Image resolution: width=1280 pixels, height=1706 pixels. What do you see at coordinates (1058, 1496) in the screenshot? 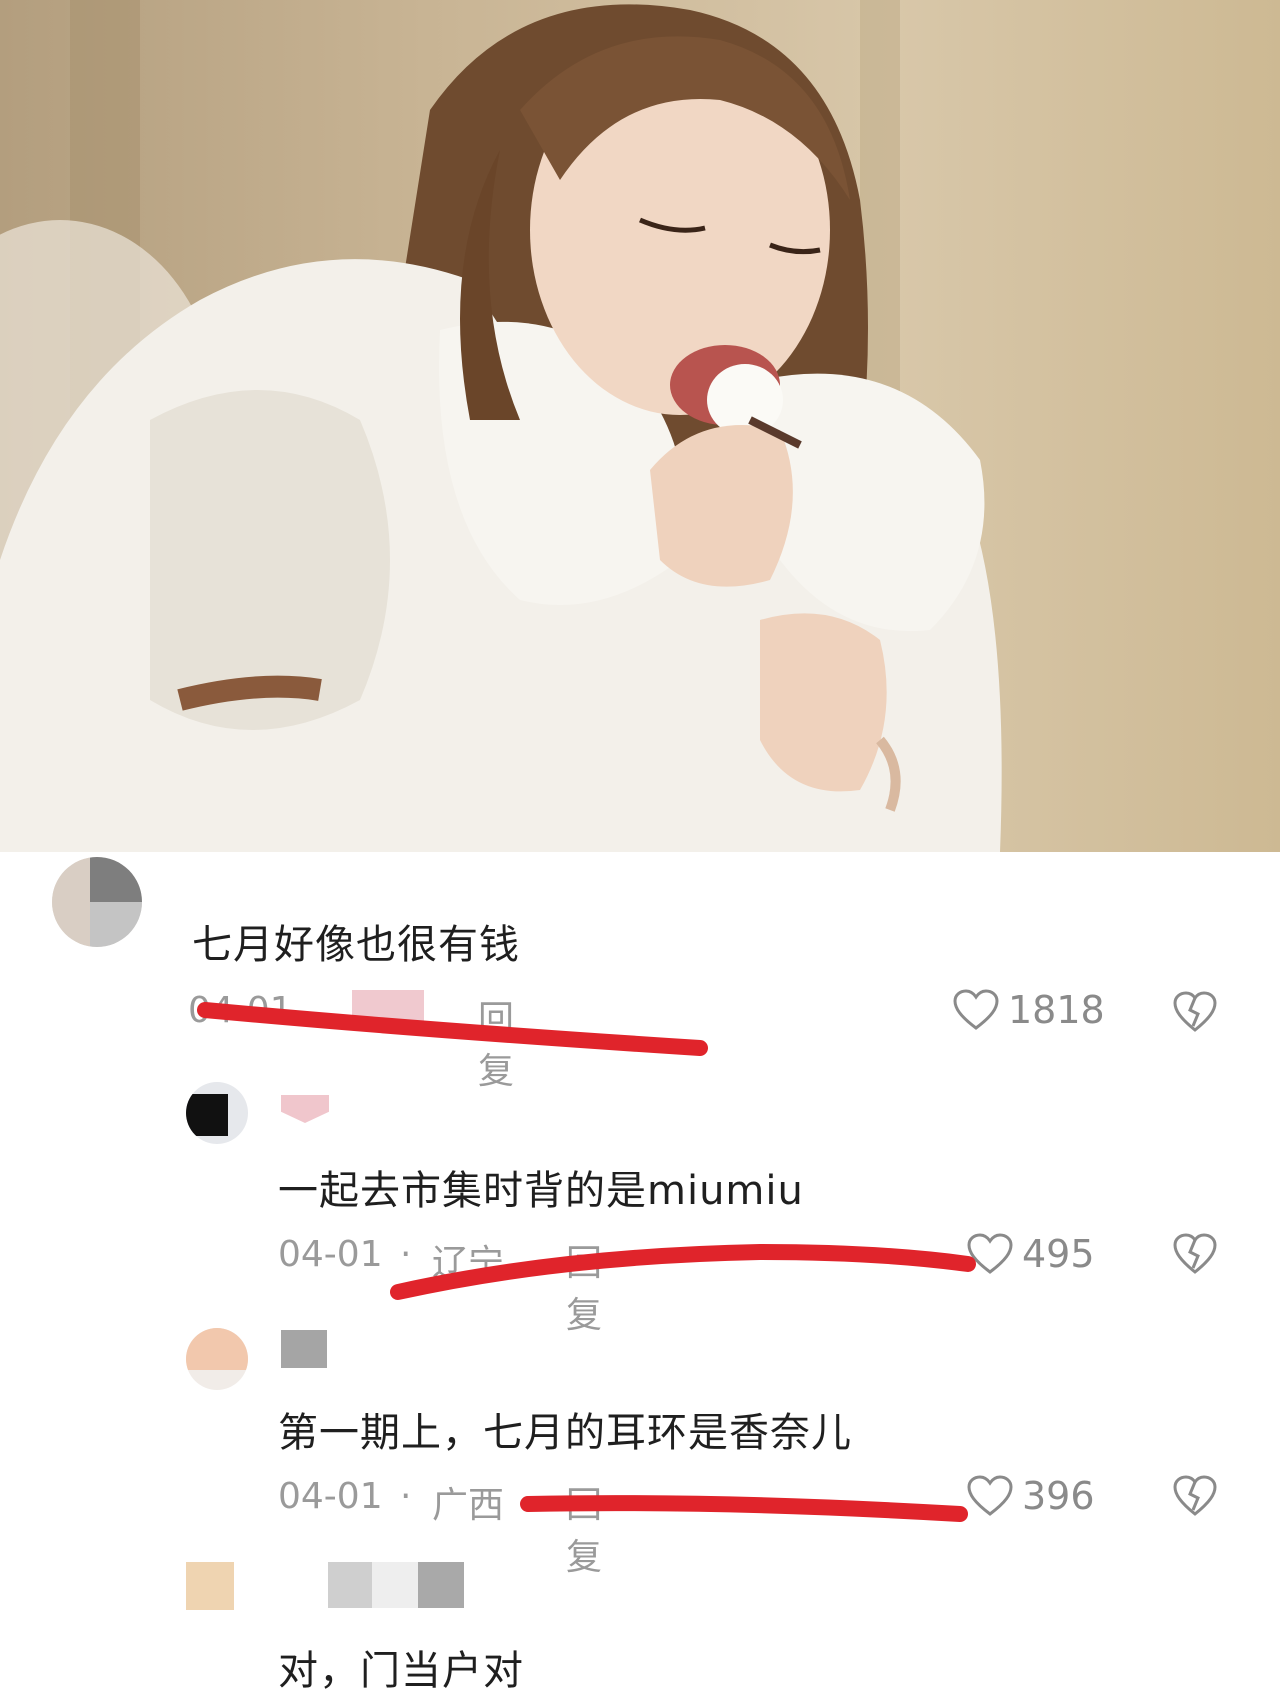
I see `like-count: 396` at bounding box center [1058, 1496].